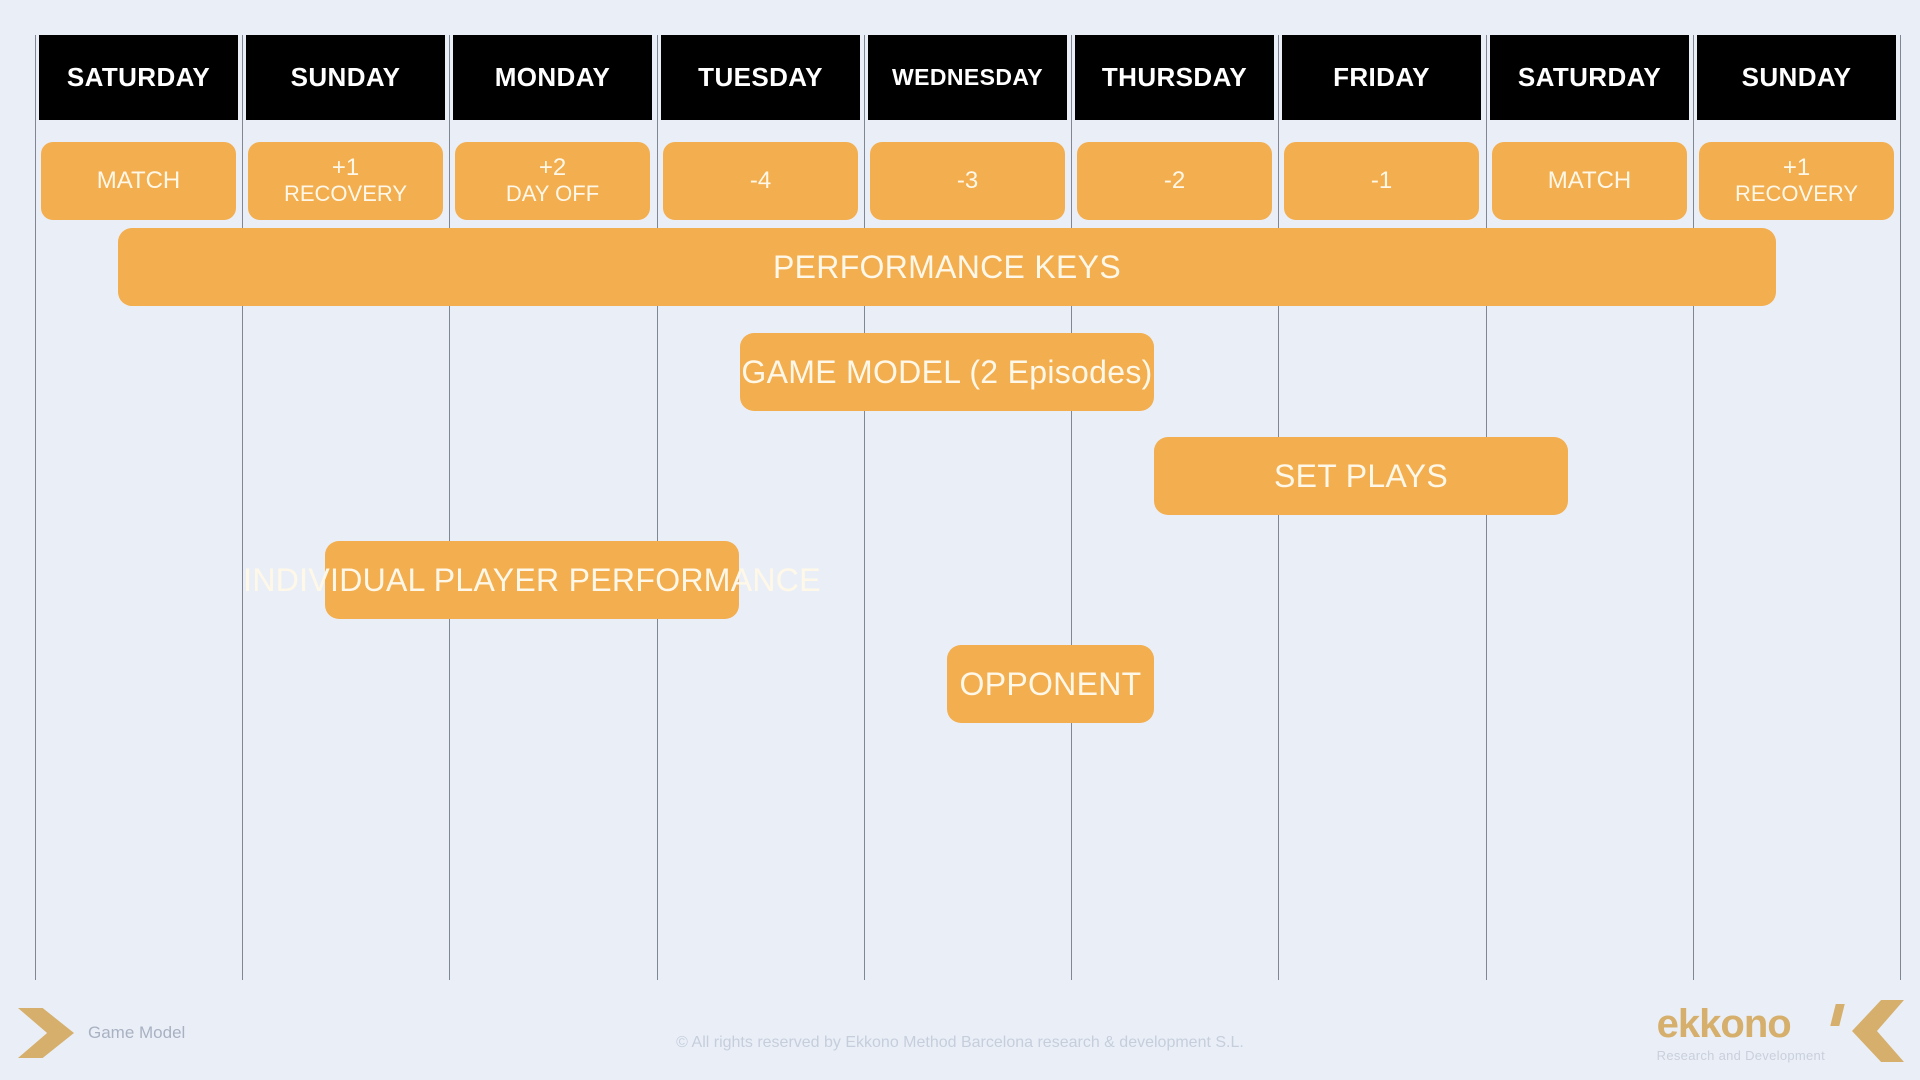 The height and width of the screenshot is (1080, 1920). I want to click on day-pill-8: +1 RECOVERY, so click(1796, 181).